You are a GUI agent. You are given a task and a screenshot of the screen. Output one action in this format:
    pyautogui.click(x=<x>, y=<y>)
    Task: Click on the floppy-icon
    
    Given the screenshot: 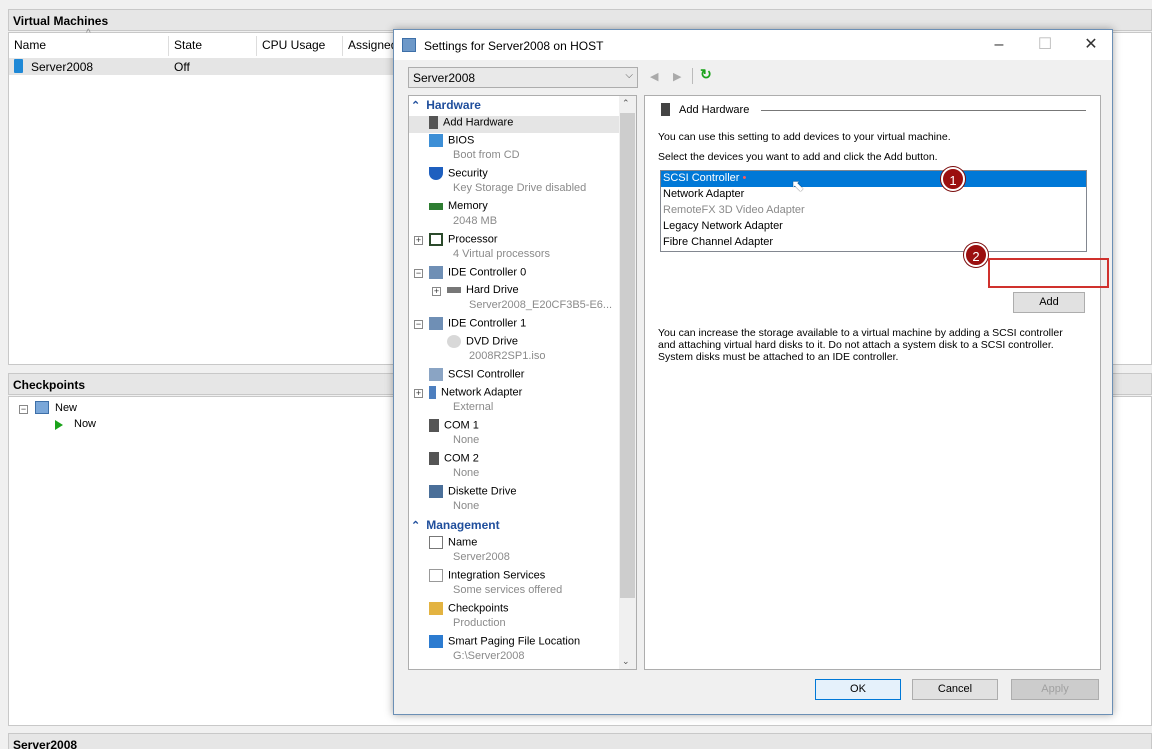 What is the action you would take?
    pyautogui.click(x=436, y=491)
    